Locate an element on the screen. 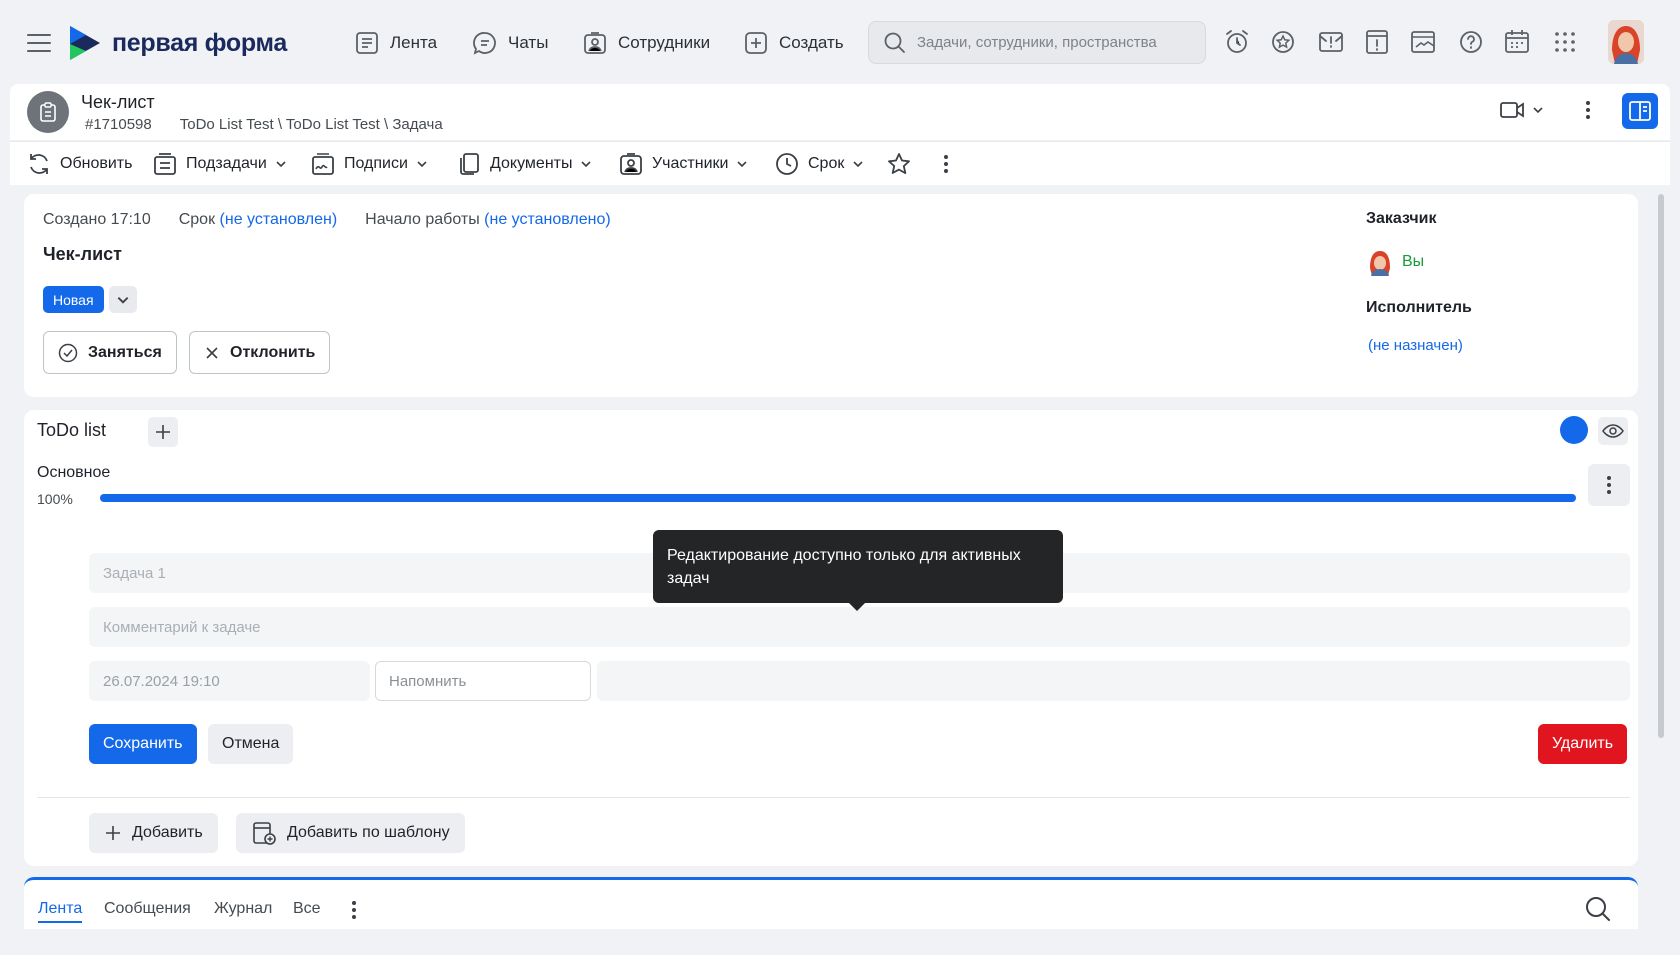  task-comment-input is located at coordinates (859, 627).